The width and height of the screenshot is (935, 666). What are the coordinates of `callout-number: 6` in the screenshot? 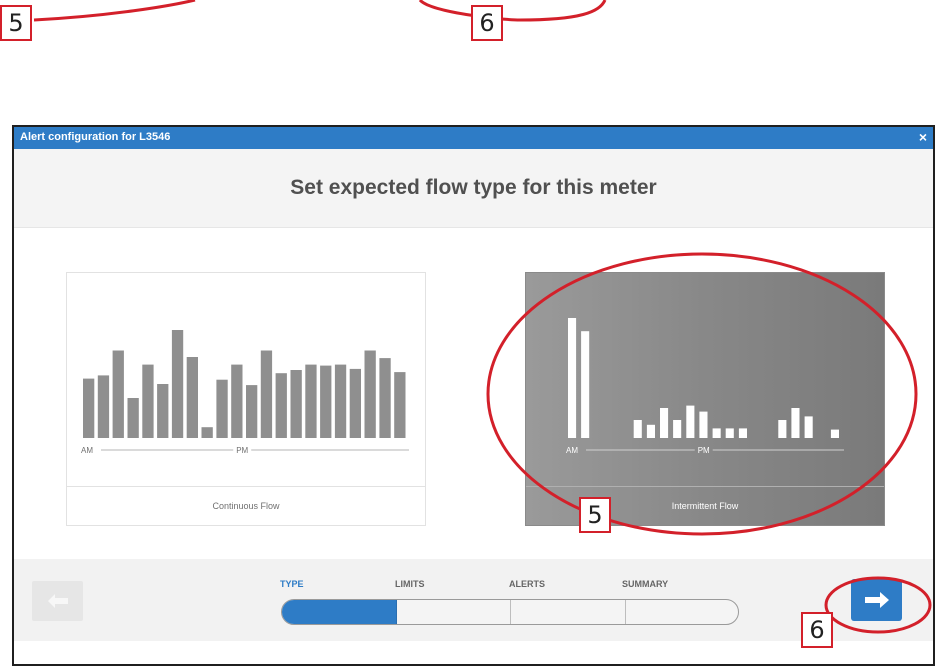 It's located at (817, 630).